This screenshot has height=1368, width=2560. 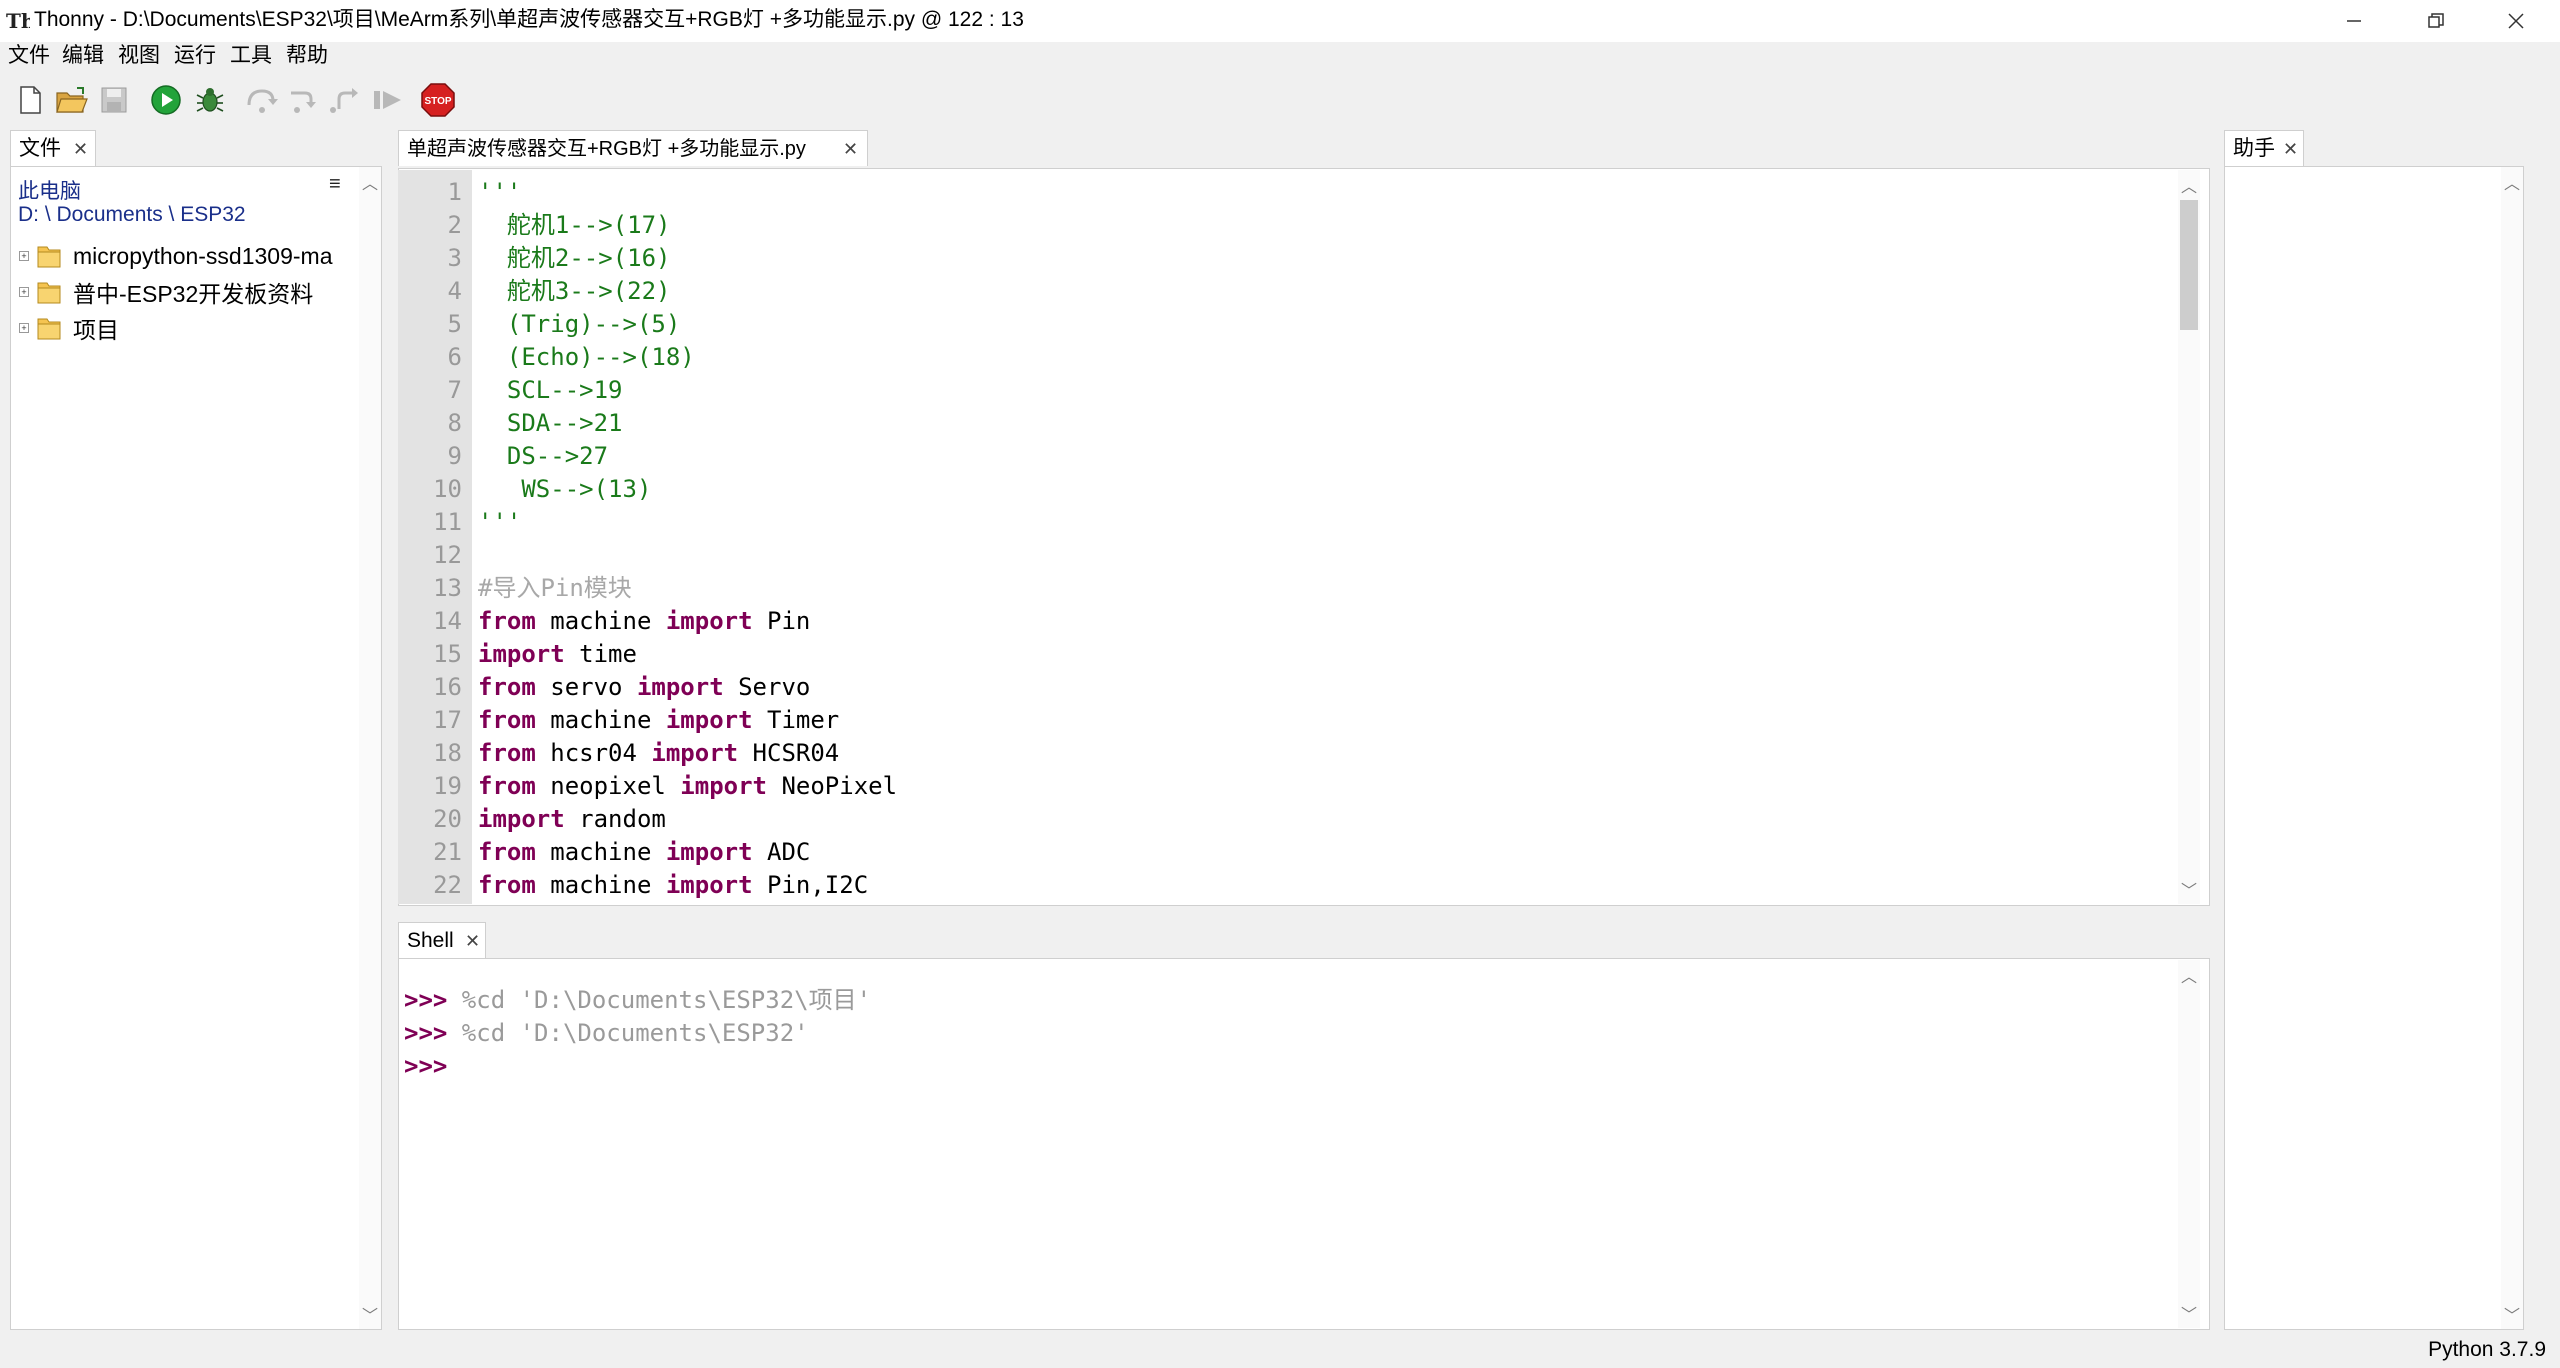 What do you see at coordinates (454, 291) in the screenshot?
I see `line-number: 4` at bounding box center [454, 291].